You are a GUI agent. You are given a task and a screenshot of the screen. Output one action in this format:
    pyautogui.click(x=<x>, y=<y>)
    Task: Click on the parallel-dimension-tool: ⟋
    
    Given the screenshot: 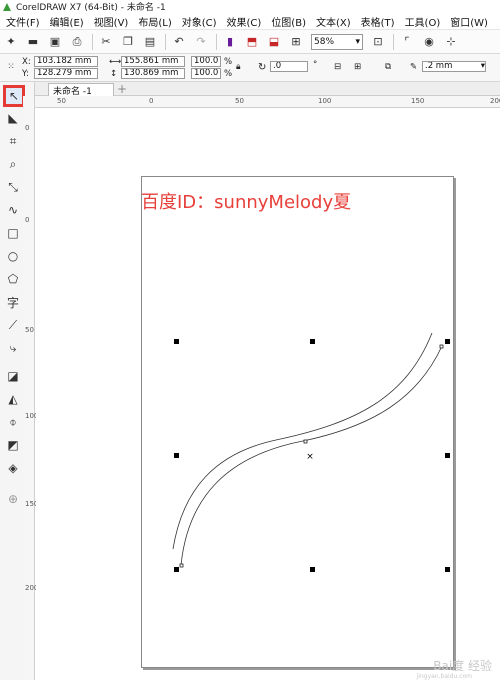 What is the action you would take?
    pyautogui.click(x=14, y=325)
    